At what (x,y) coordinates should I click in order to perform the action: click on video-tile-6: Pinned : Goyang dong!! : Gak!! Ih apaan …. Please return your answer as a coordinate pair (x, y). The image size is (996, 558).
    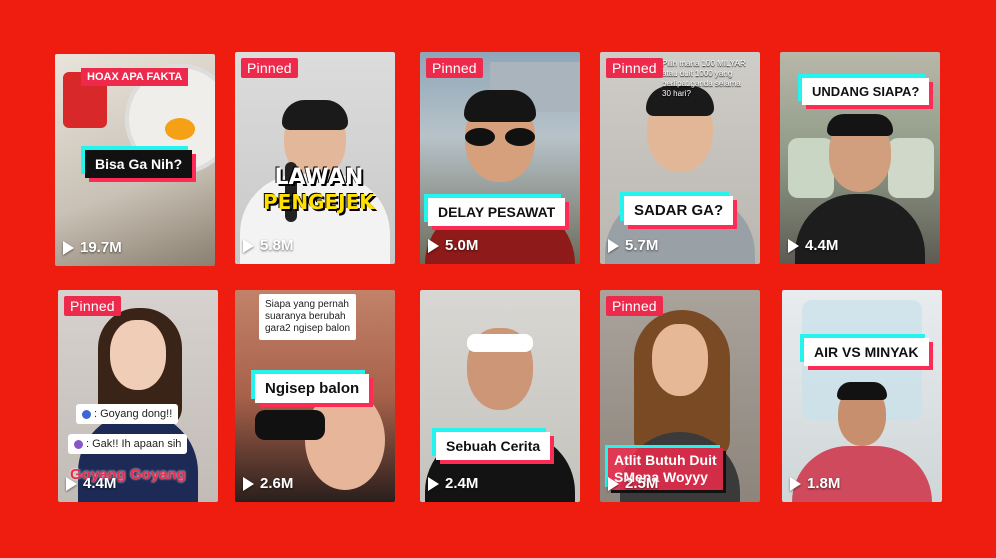
    Looking at the image, I should click on (138, 396).